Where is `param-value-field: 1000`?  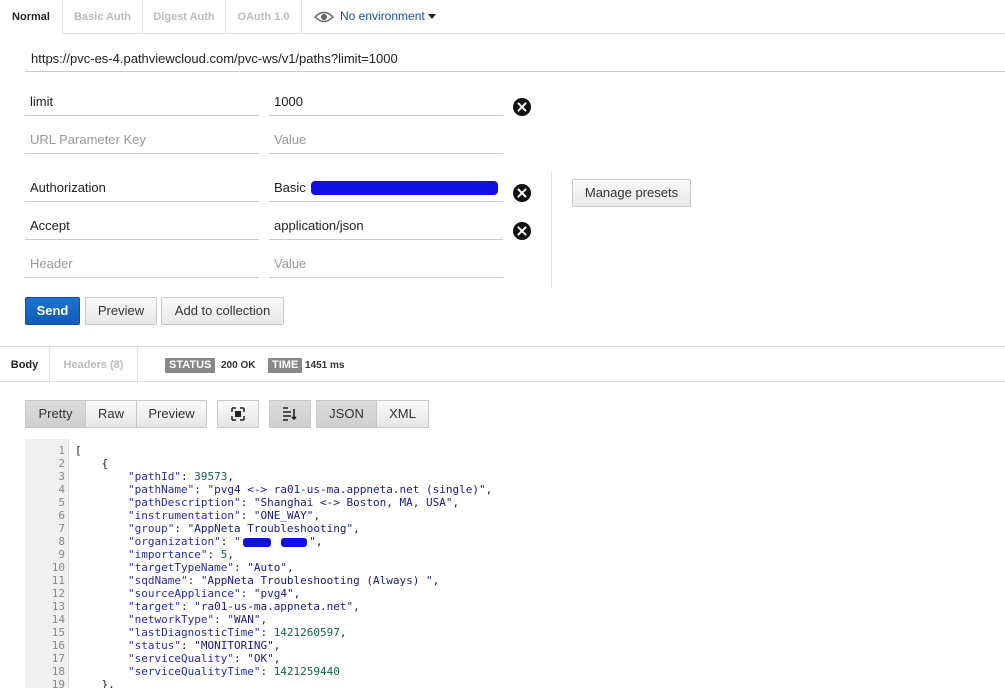 param-value-field: 1000 is located at coordinates (386, 102).